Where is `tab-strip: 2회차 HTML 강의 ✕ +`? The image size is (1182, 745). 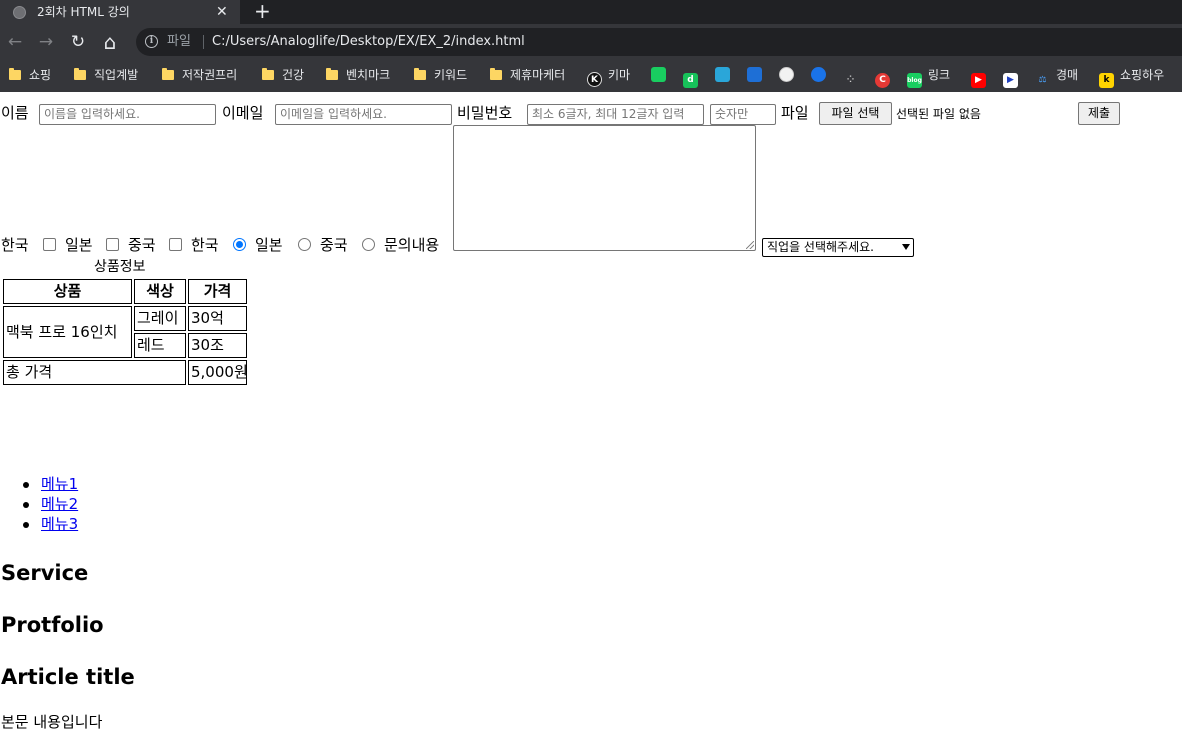 tab-strip: 2회차 HTML 강의 ✕ + is located at coordinates (591, 12).